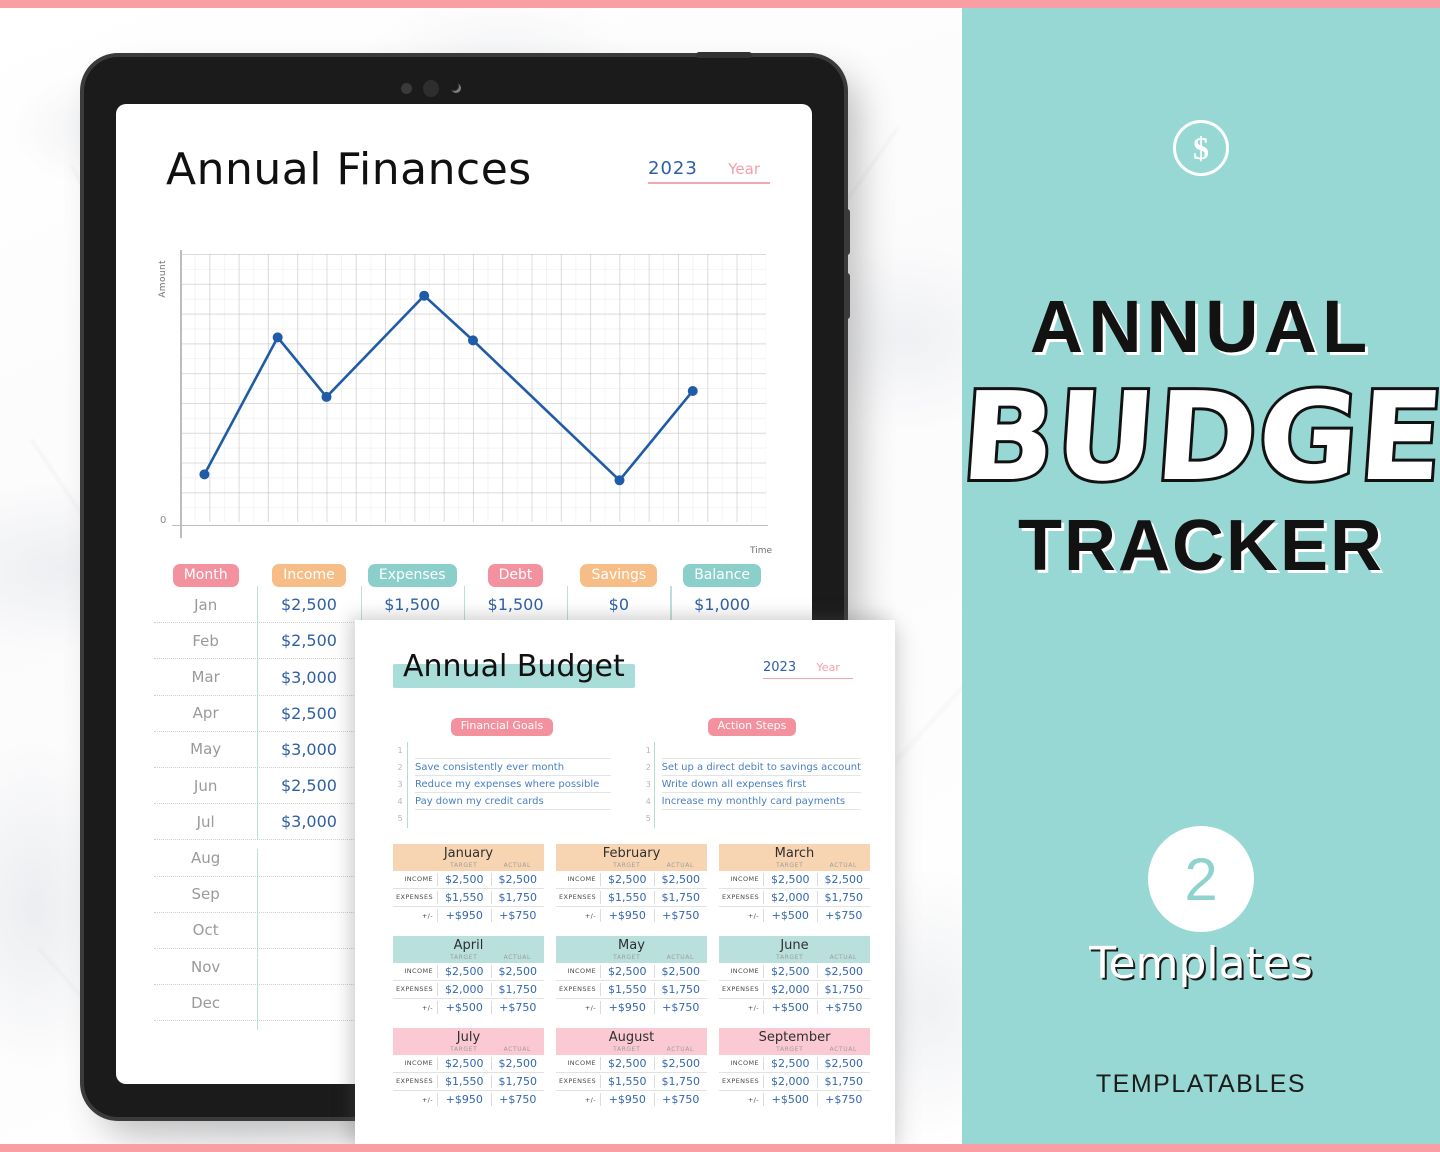 This screenshot has height=1152, width=1440. Describe the element at coordinates (761, 768) in the screenshot. I see `list-item: Set up a direct debit to savings account` at that location.